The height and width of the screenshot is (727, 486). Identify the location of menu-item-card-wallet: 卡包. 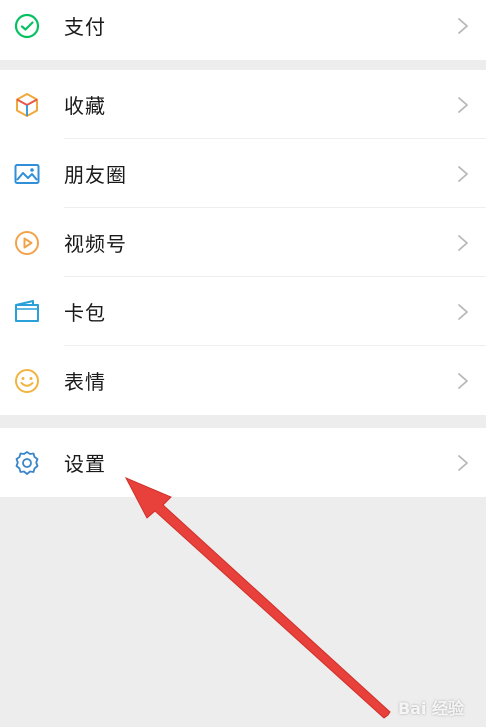
(243, 311).